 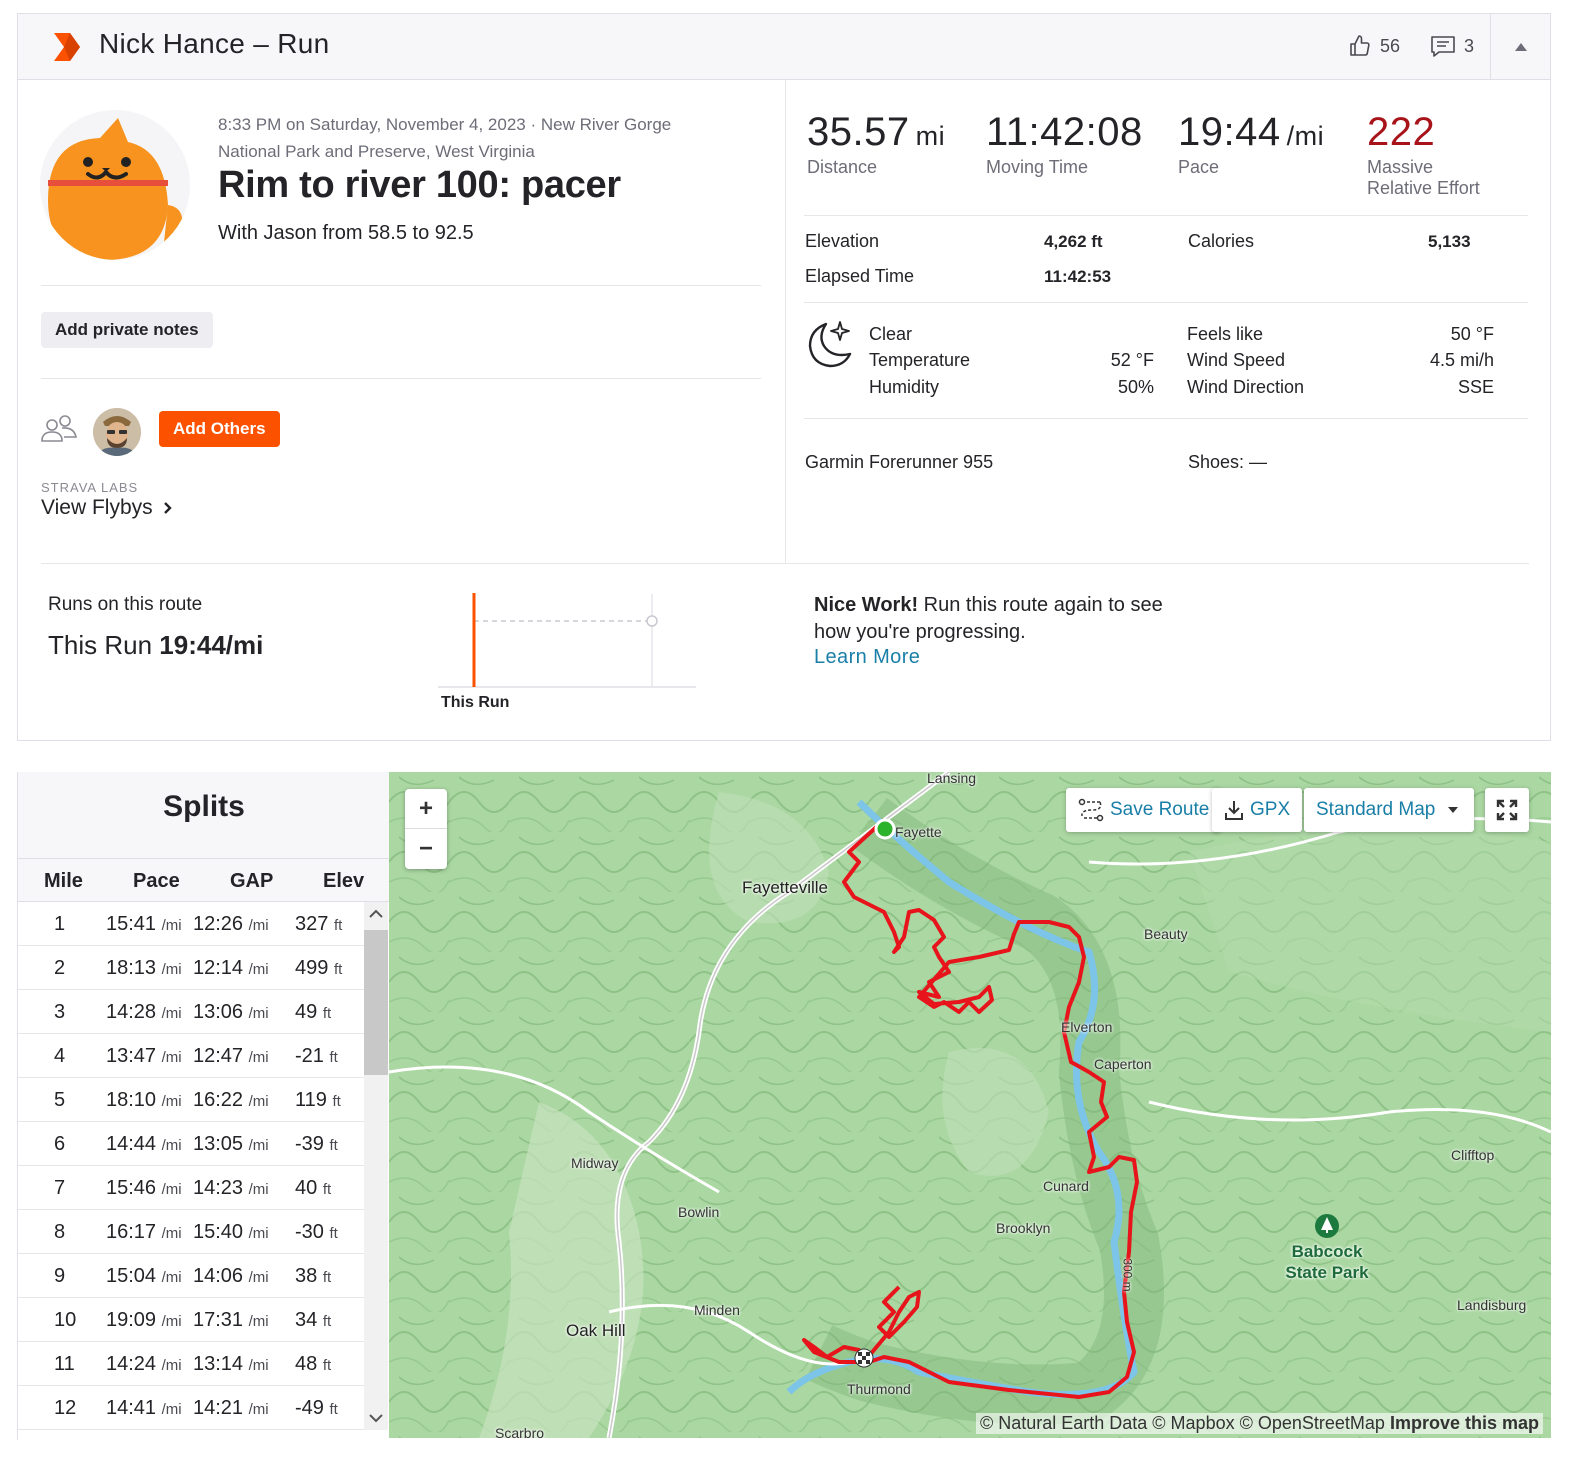 What do you see at coordinates (785, 322) in the screenshot?
I see `column-divider` at bounding box center [785, 322].